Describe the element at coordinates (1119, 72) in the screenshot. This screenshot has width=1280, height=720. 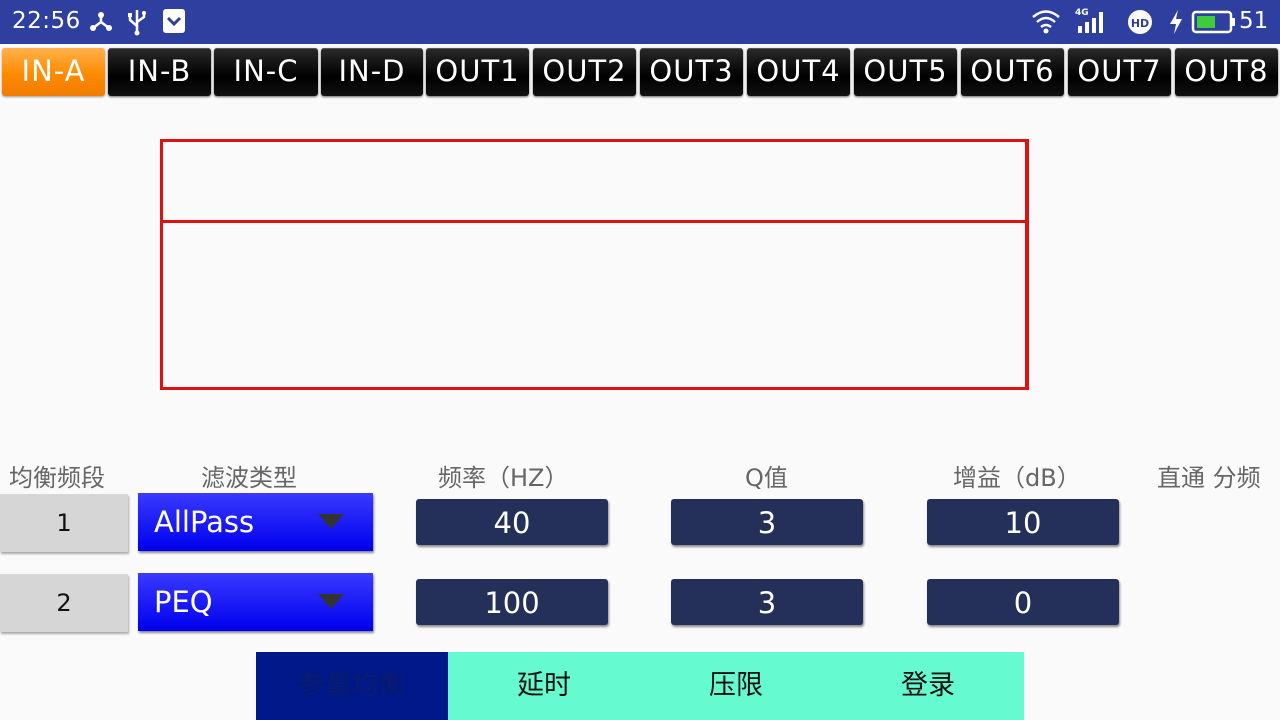
I see `tab-out7: OUT7` at that location.